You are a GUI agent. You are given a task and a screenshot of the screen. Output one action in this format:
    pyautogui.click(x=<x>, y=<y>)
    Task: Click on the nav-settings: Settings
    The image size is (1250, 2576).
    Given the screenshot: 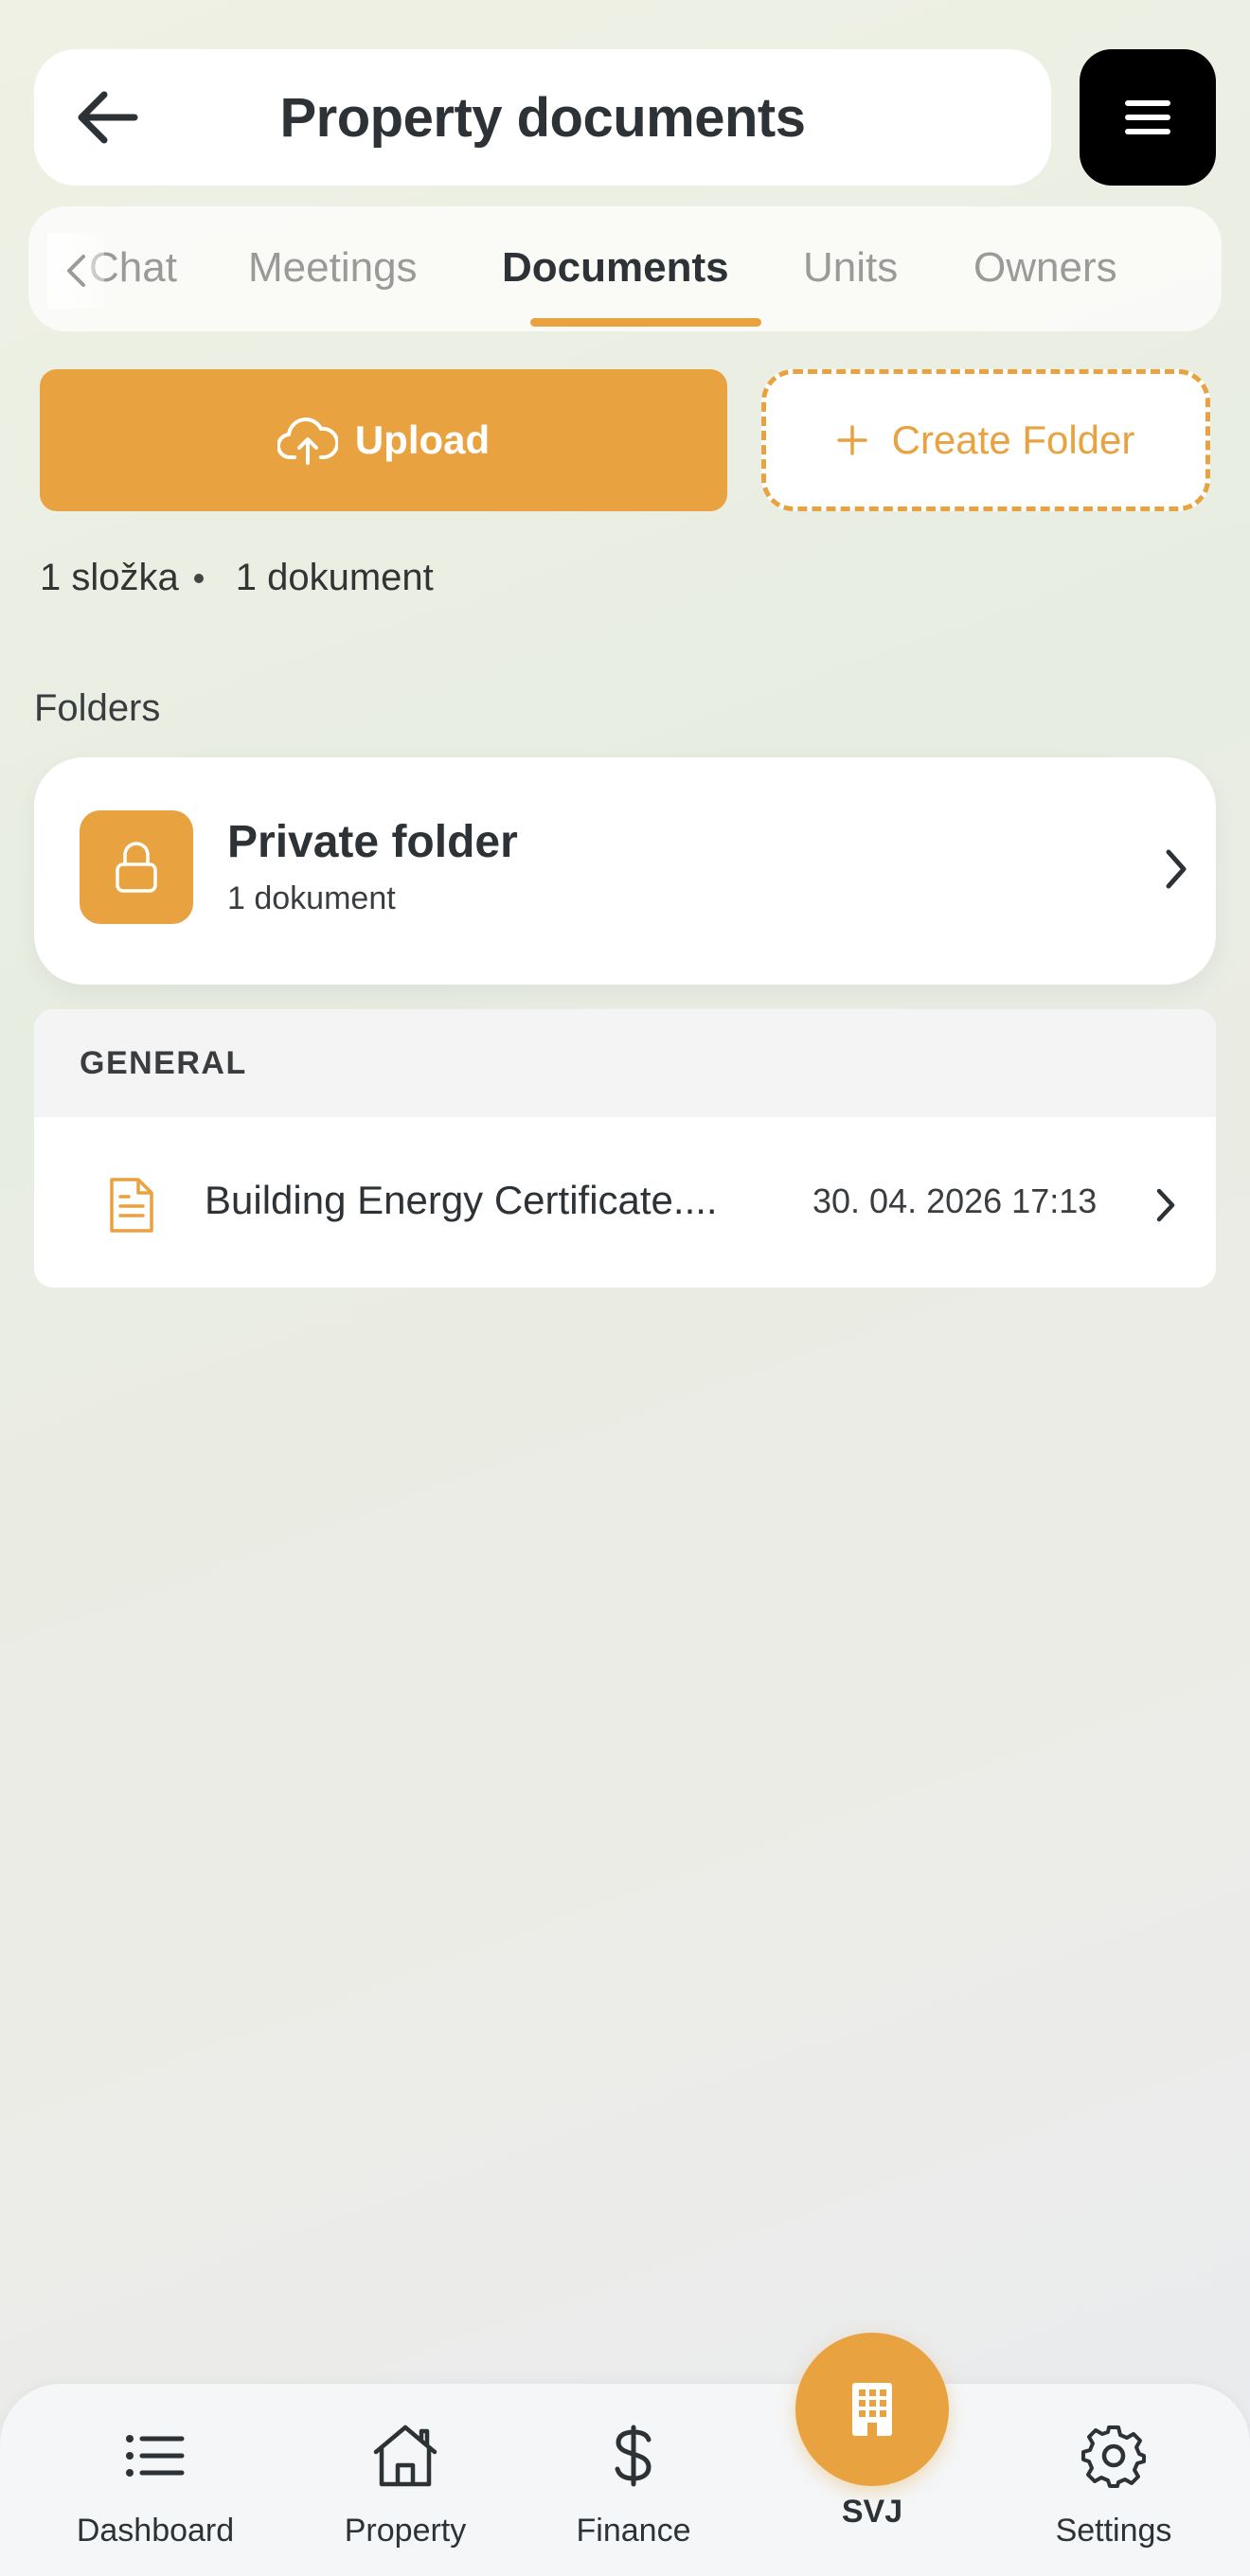 What is the action you would take?
    pyautogui.click(x=1113, y=2484)
    